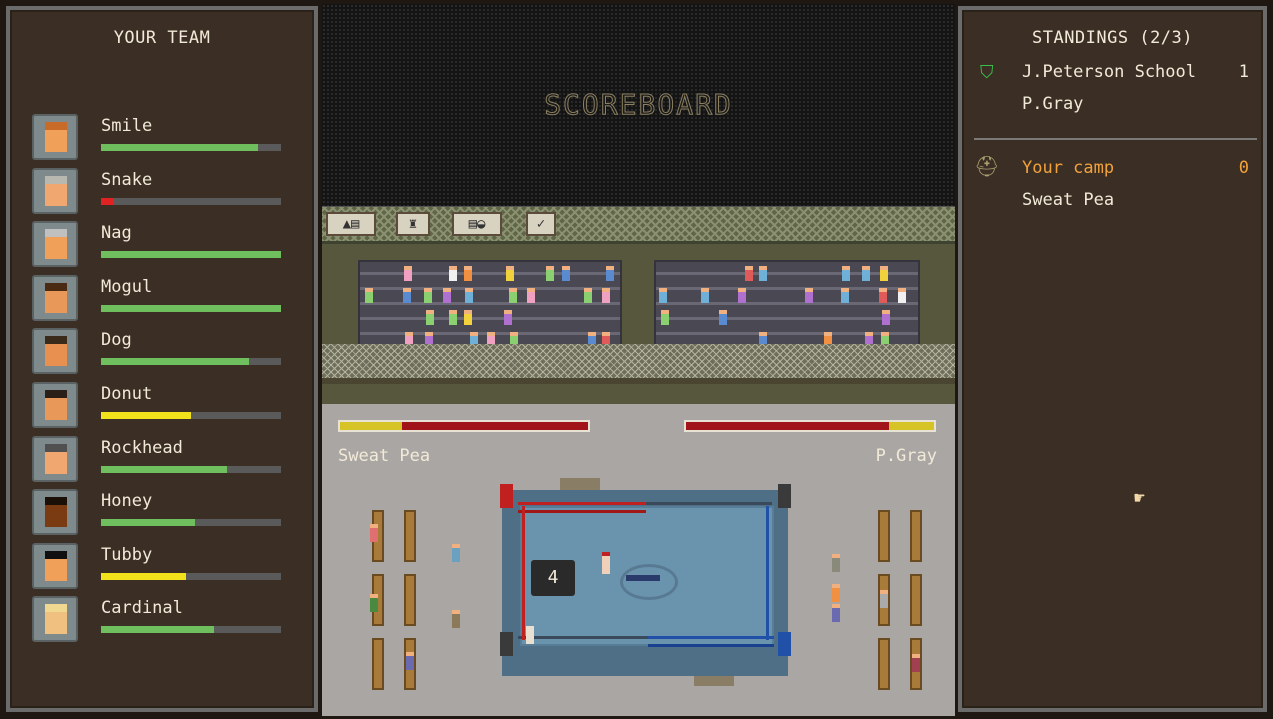 The width and height of the screenshot is (1273, 719). Describe the element at coordinates (541, 224) in the screenshot. I see `sponsor-sign-4: ✓` at that location.